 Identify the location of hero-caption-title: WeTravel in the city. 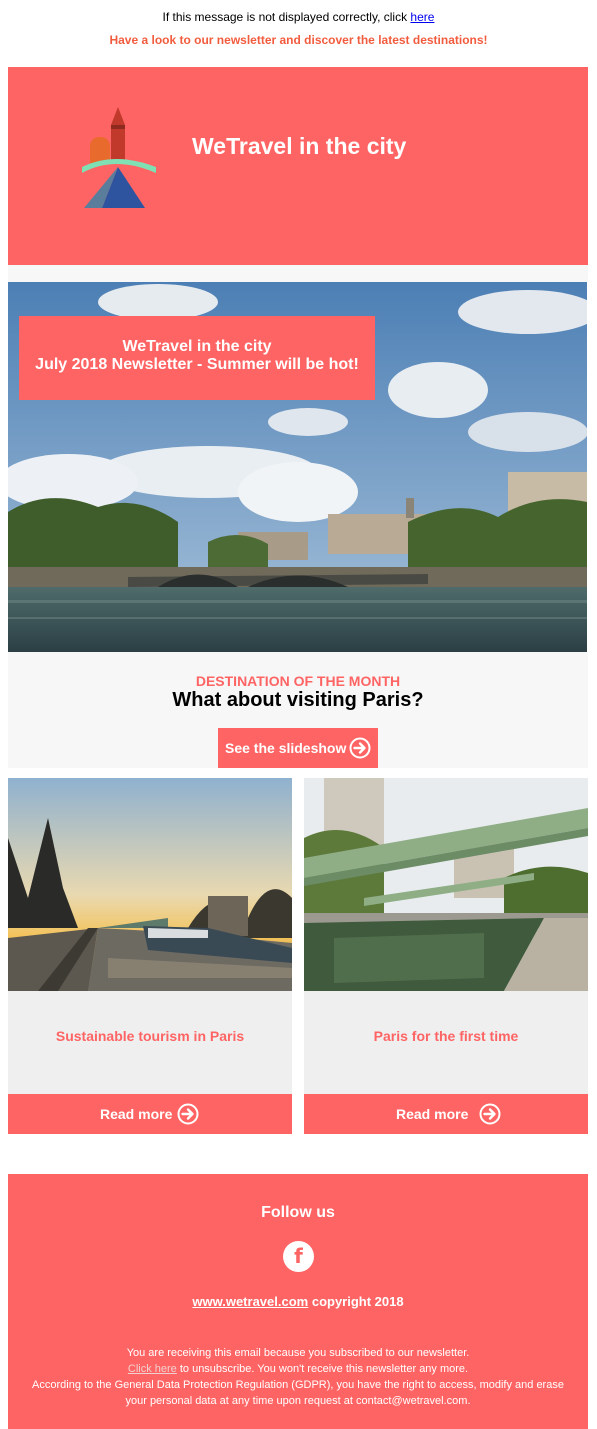
(197, 346).